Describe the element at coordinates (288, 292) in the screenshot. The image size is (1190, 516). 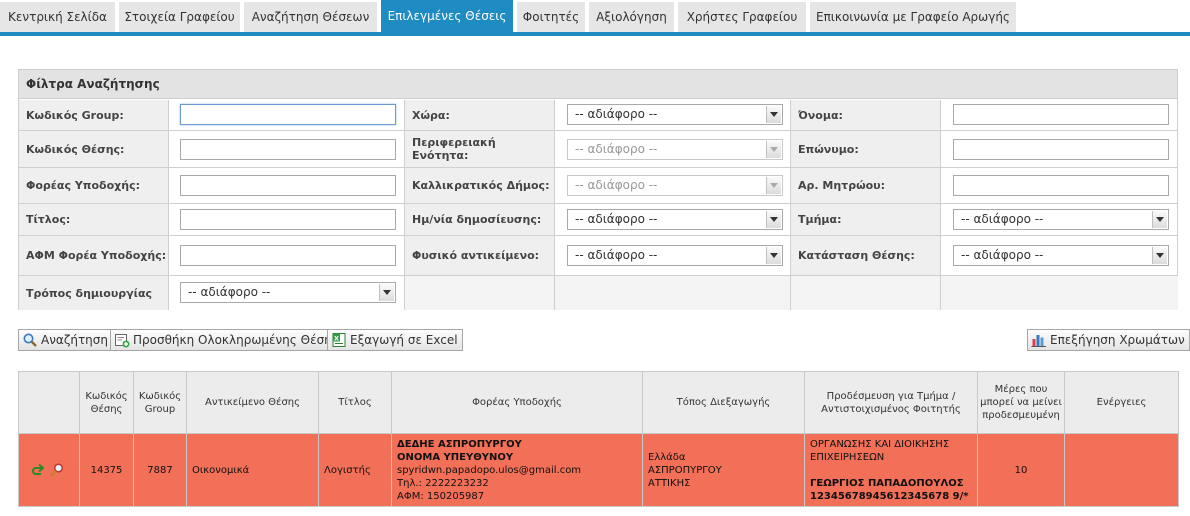
I see `creation-method-select: -- αδιάφορο --` at that location.